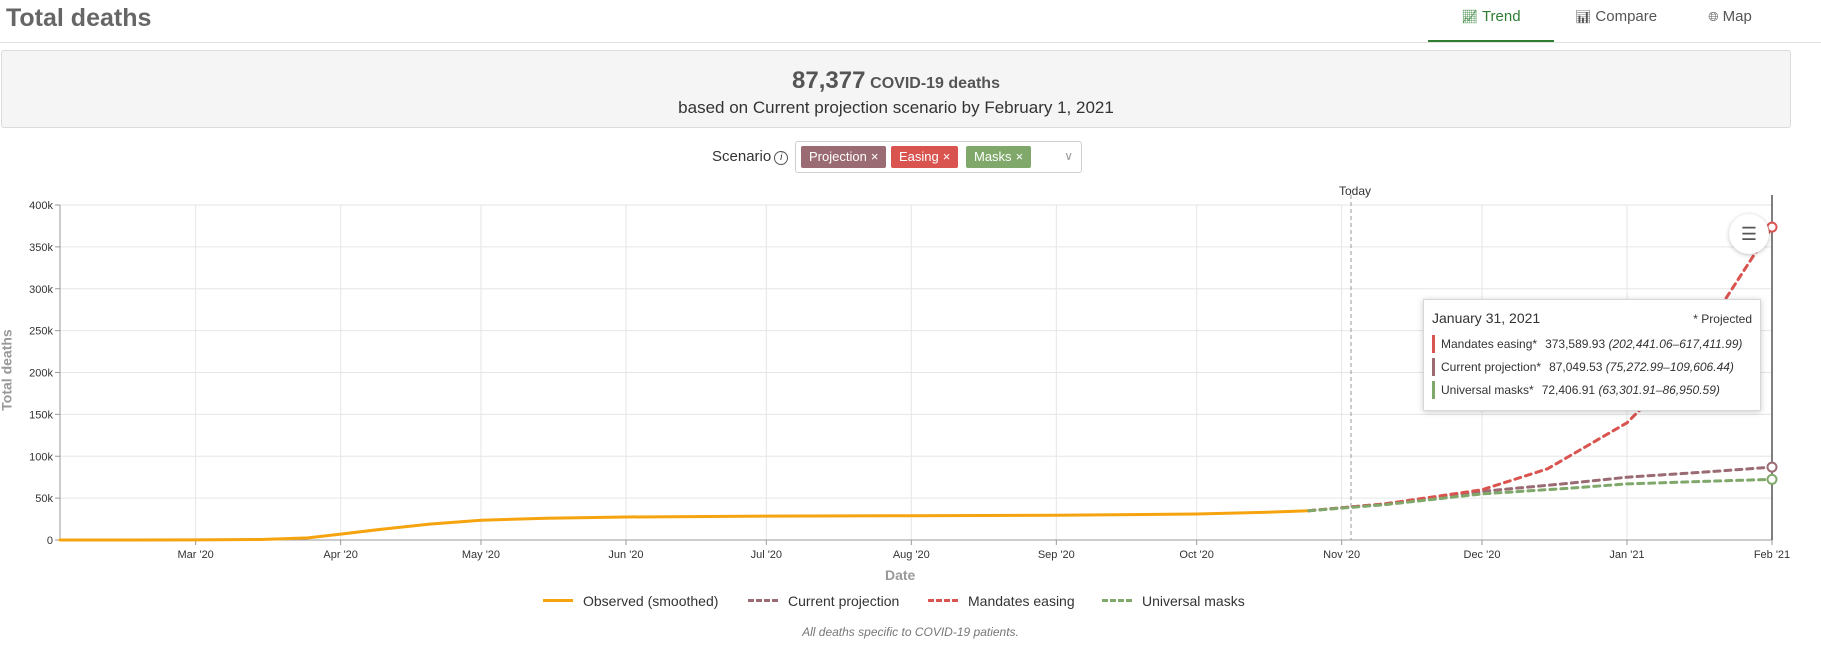 Image resolution: width=1821 pixels, height=649 pixels. What do you see at coordinates (50, 541) in the screenshot?
I see `y-tick-label: 0` at bounding box center [50, 541].